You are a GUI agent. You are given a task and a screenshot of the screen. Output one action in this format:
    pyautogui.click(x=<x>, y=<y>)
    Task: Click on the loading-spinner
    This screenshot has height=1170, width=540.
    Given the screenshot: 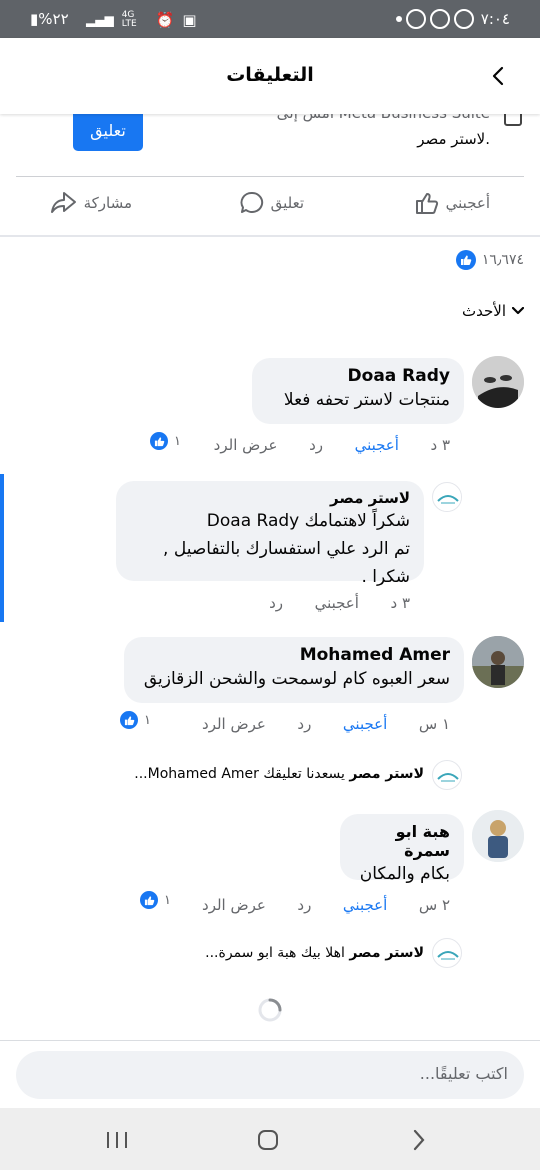 What is the action you would take?
    pyautogui.click(x=270, y=1010)
    